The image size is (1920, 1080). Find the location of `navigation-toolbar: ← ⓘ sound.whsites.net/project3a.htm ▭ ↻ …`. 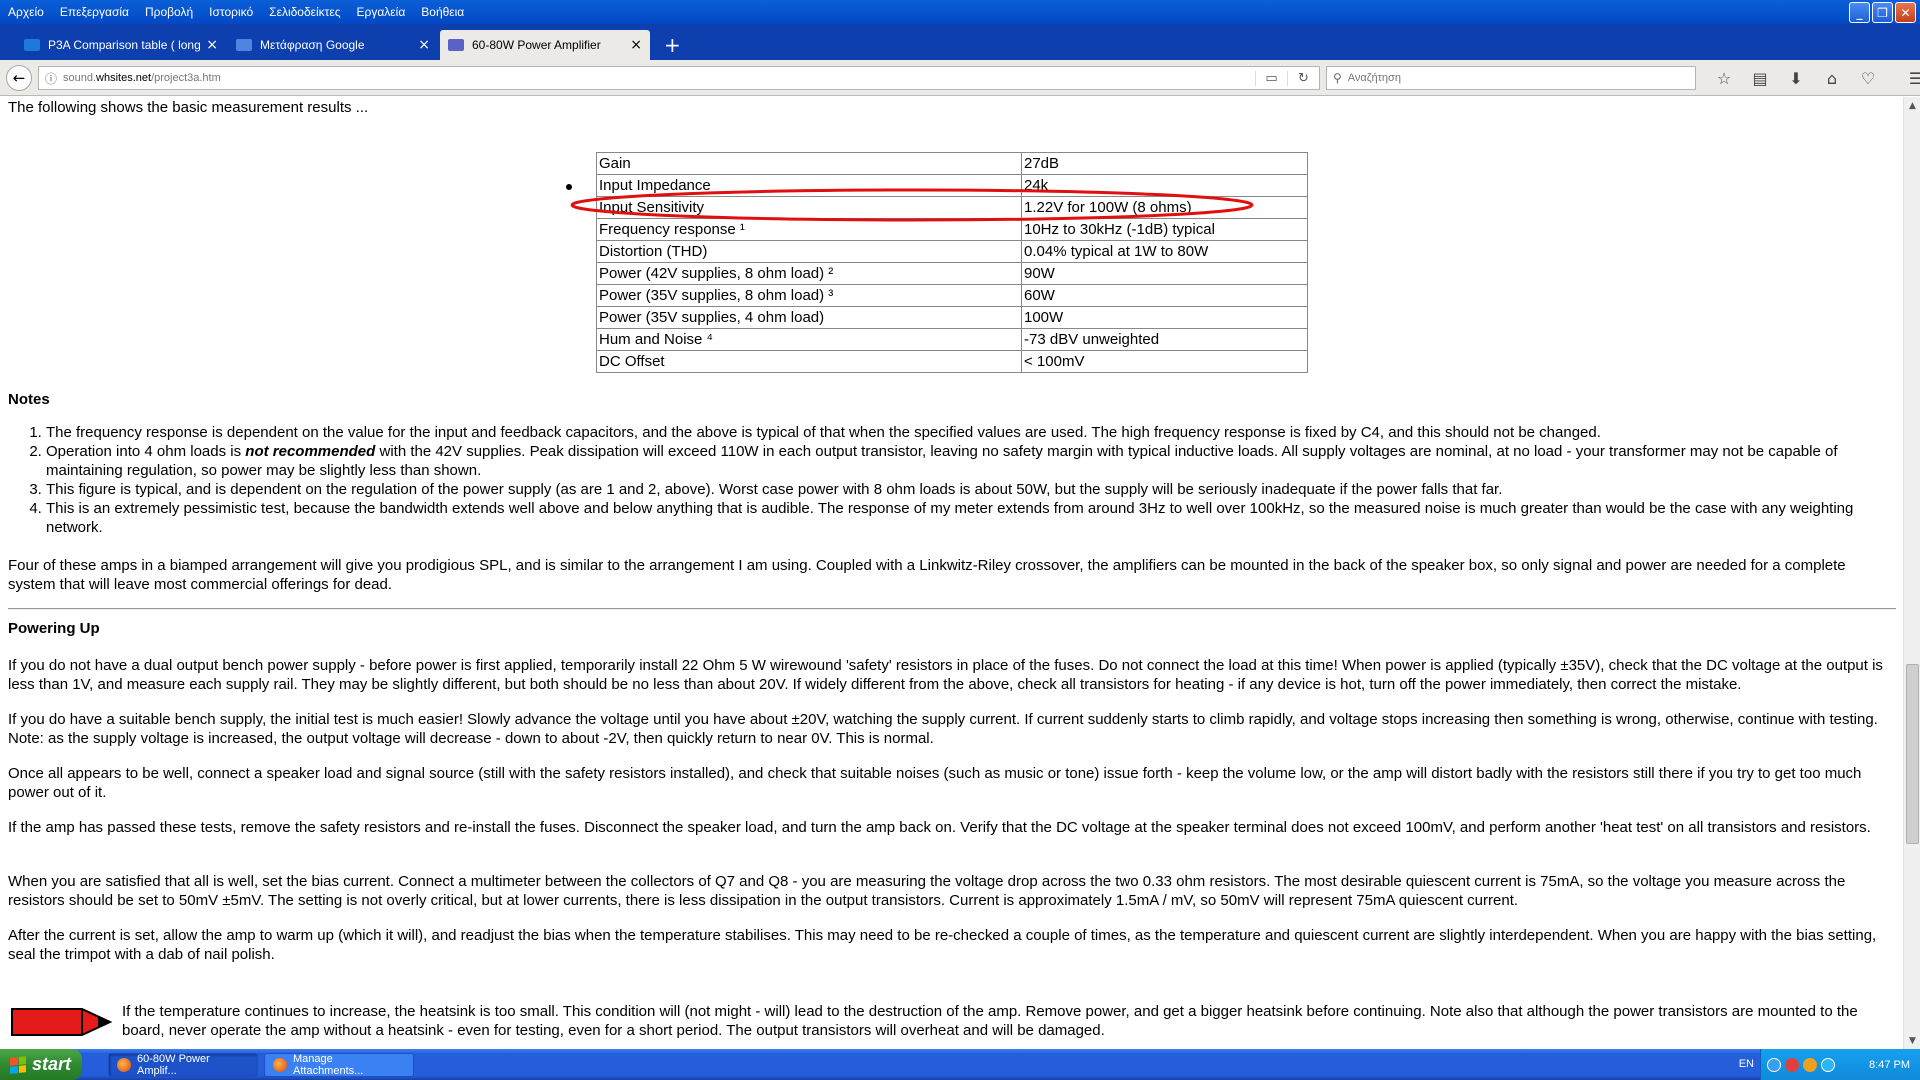

navigation-toolbar: ← ⓘ sound.whsites.net/project3a.htm ▭ ↻ … is located at coordinates (960, 78).